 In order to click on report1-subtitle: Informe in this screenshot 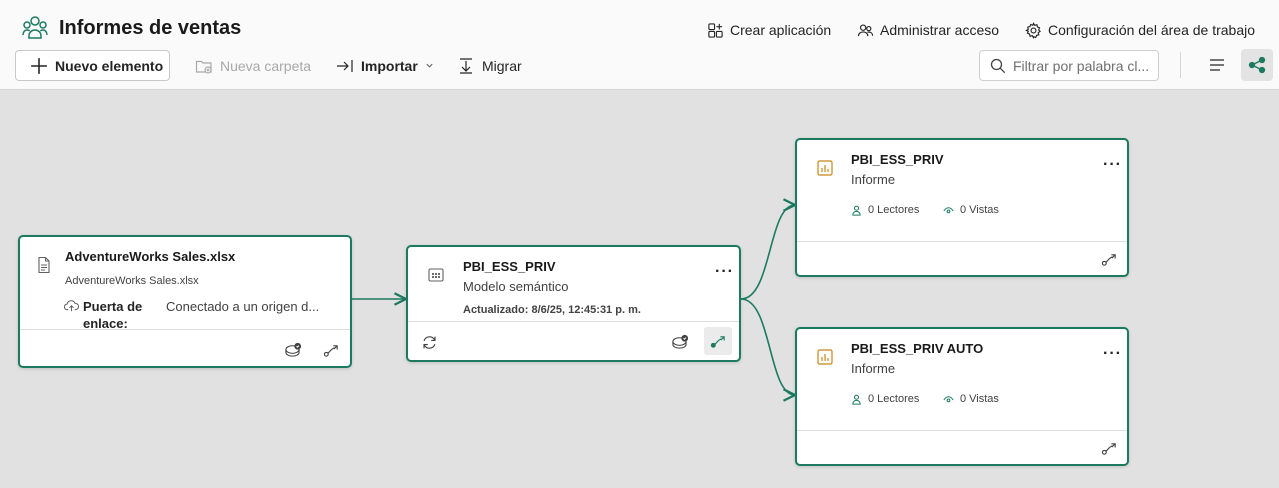, I will do `click(873, 179)`.